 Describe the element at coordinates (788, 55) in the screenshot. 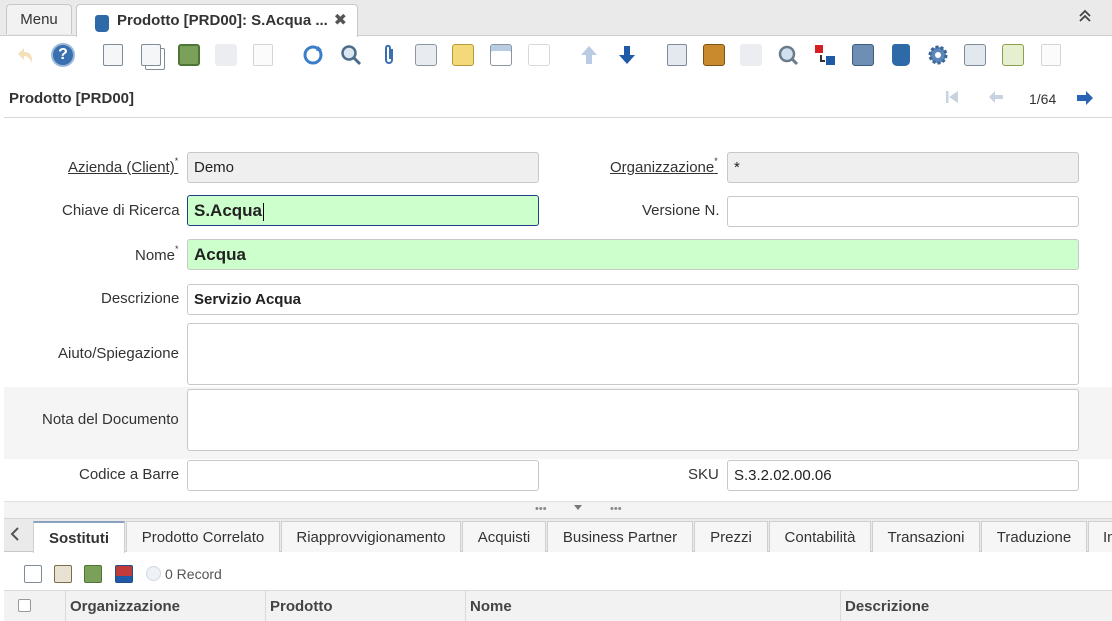

I see `zoom-across-icon` at that location.